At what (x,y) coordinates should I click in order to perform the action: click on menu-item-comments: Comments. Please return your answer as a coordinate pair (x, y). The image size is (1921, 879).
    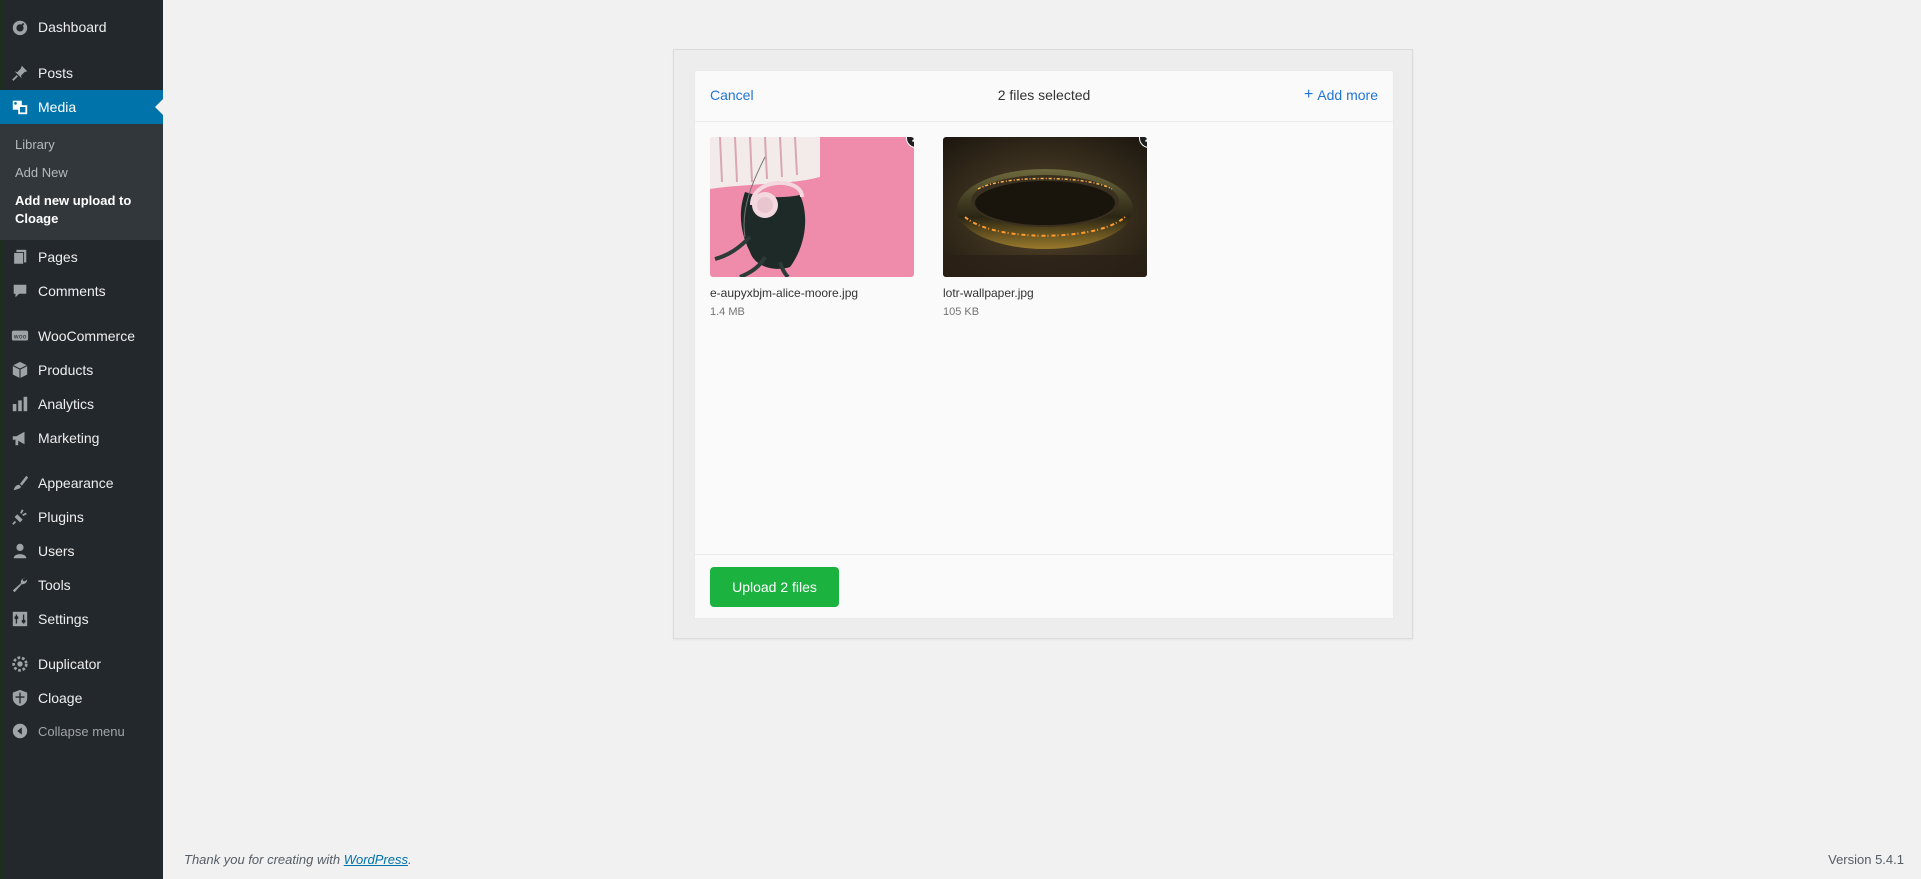
    Looking at the image, I should click on (81, 291).